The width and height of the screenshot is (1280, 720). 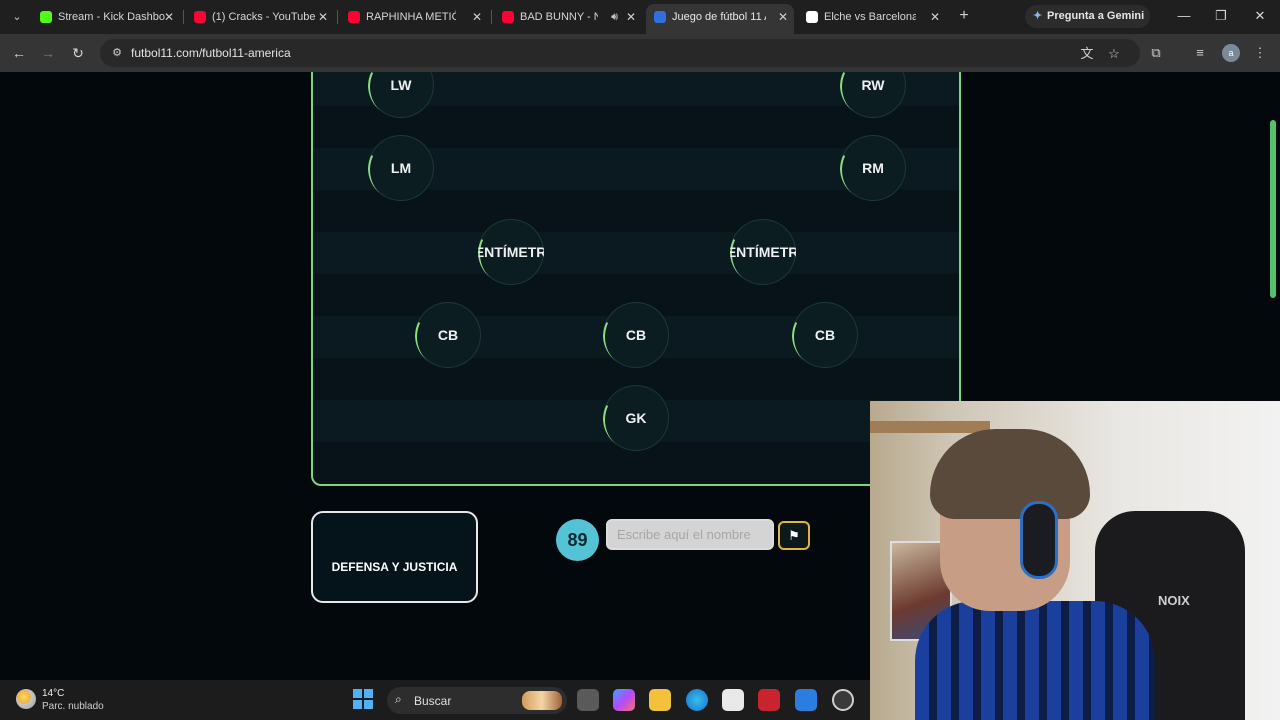 What do you see at coordinates (394, 557) in the screenshot?
I see `team-clue-card: DEFENSA Y JUSTICIA` at bounding box center [394, 557].